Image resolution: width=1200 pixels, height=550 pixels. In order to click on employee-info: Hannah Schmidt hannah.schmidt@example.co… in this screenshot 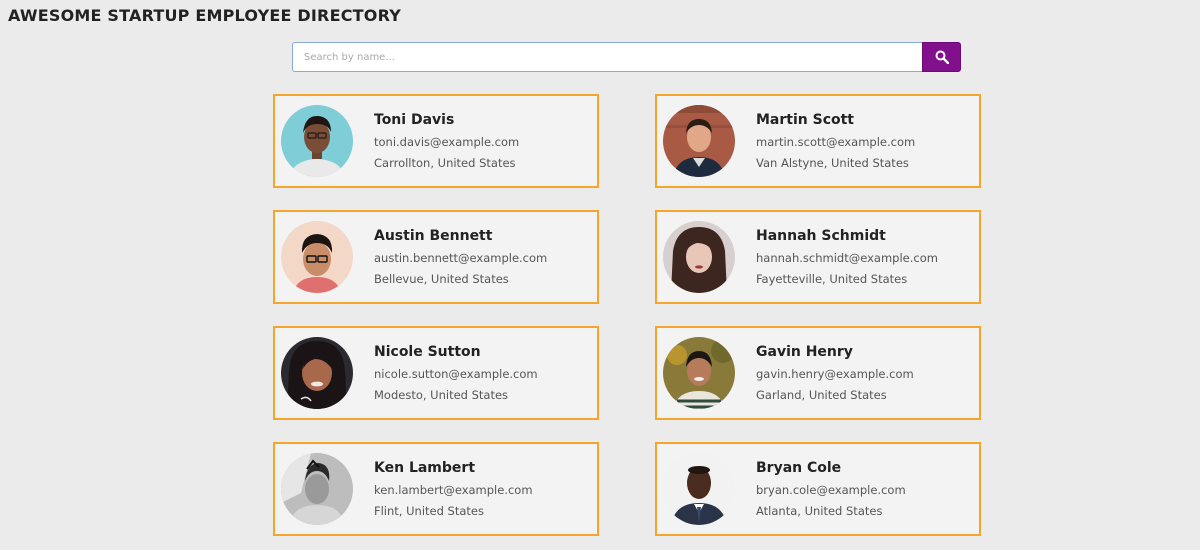, I will do `click(847, 257)`.